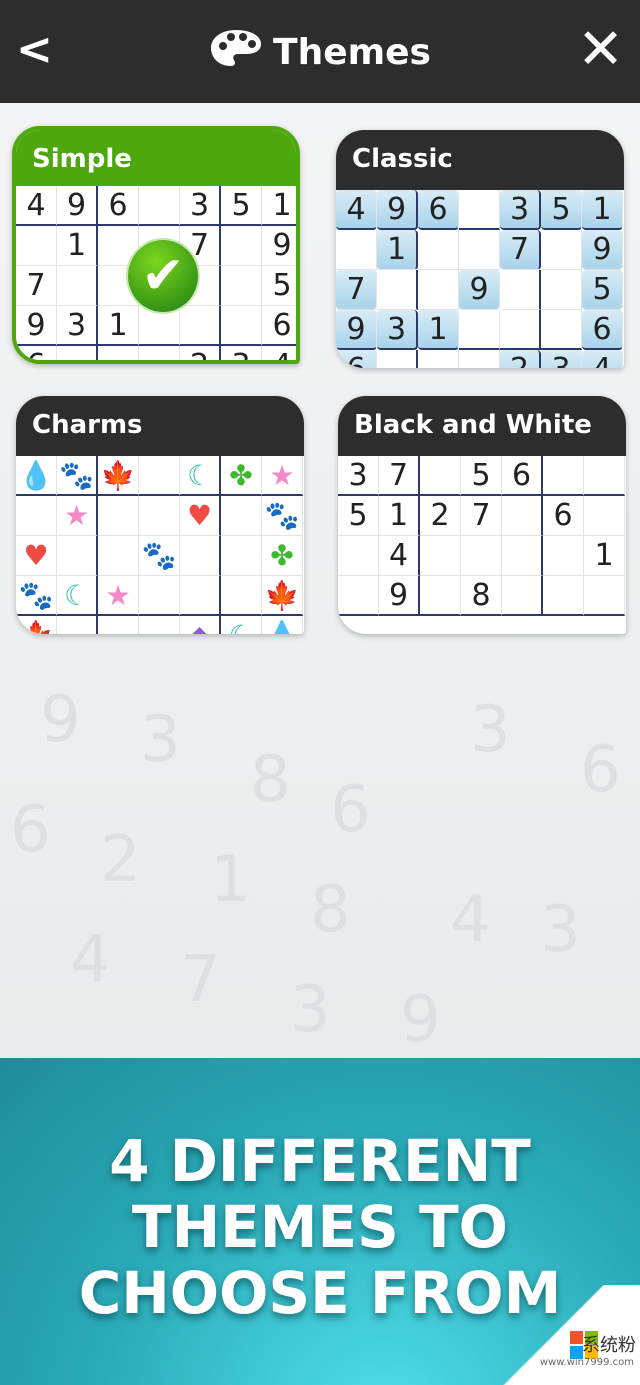 This screenshot has width=640, height=1385. What do you see at coordinates (586, 1362) in the screenshot?
I see `watermark-url: www.win7999.com` at bounding box center [586, 1362].